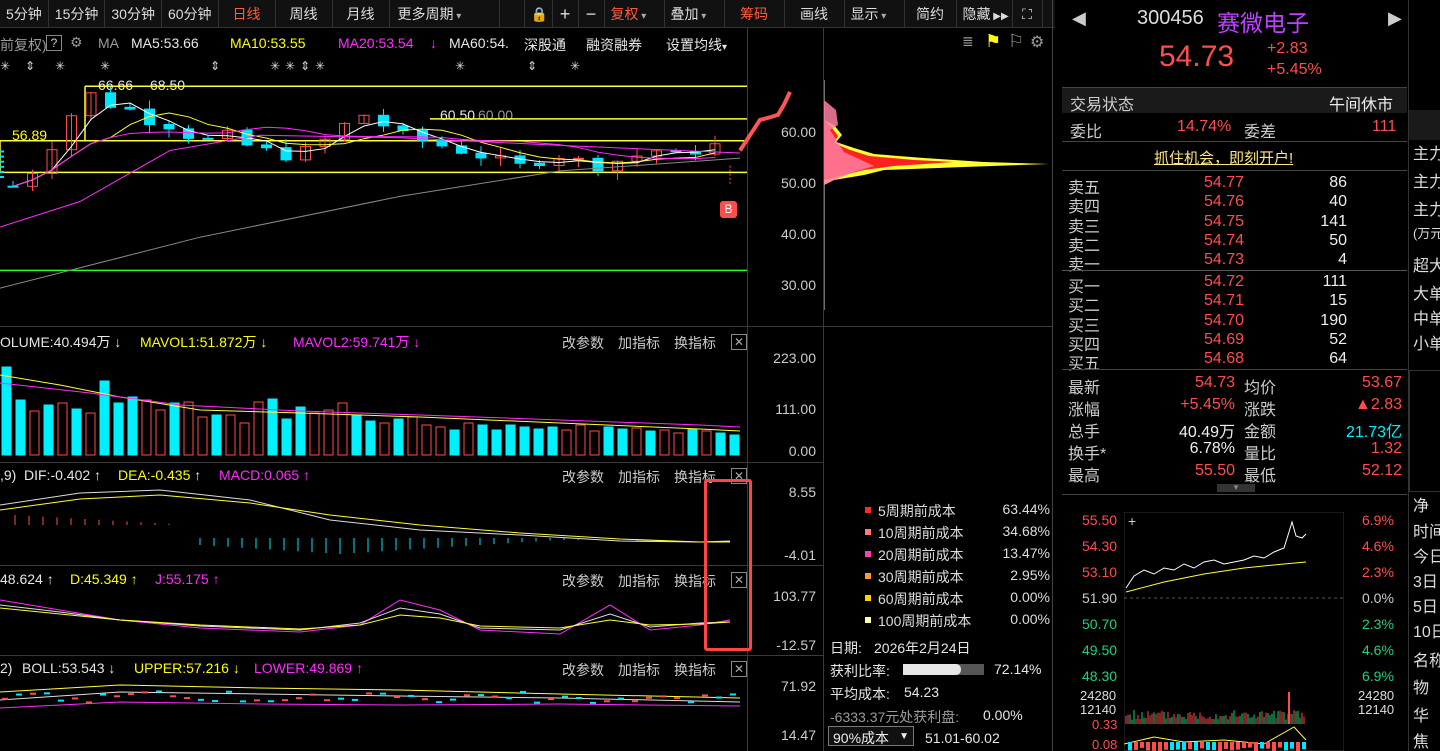  Describe the element at coordinates (1214, 470) in the screenshot. I see `stat-value: 55.50` at that location.